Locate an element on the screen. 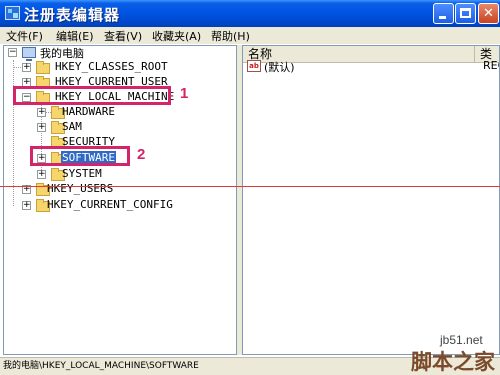  computer-icon is located at coordinates (29, 54).